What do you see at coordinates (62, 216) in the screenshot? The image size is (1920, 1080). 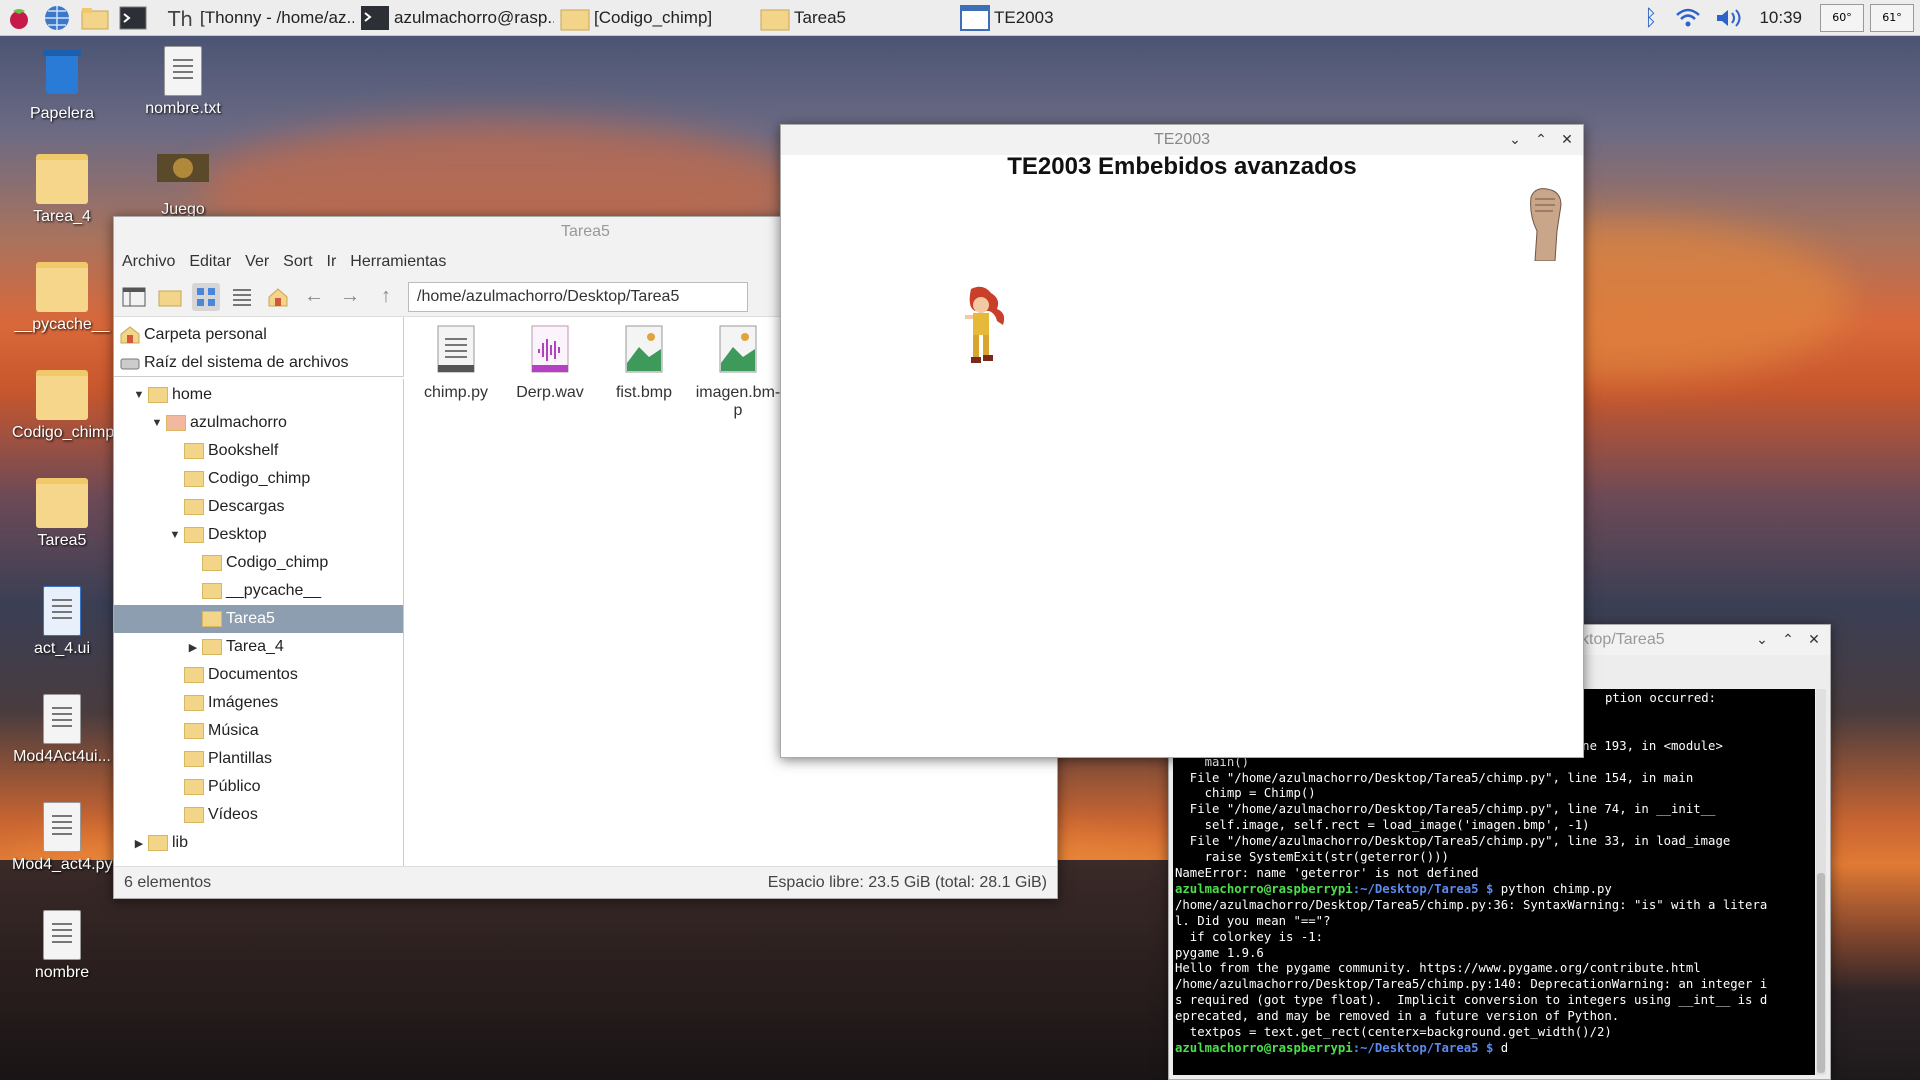 I see `desktop-icon-label: Tarea_4` at bounding box center [62, 216].